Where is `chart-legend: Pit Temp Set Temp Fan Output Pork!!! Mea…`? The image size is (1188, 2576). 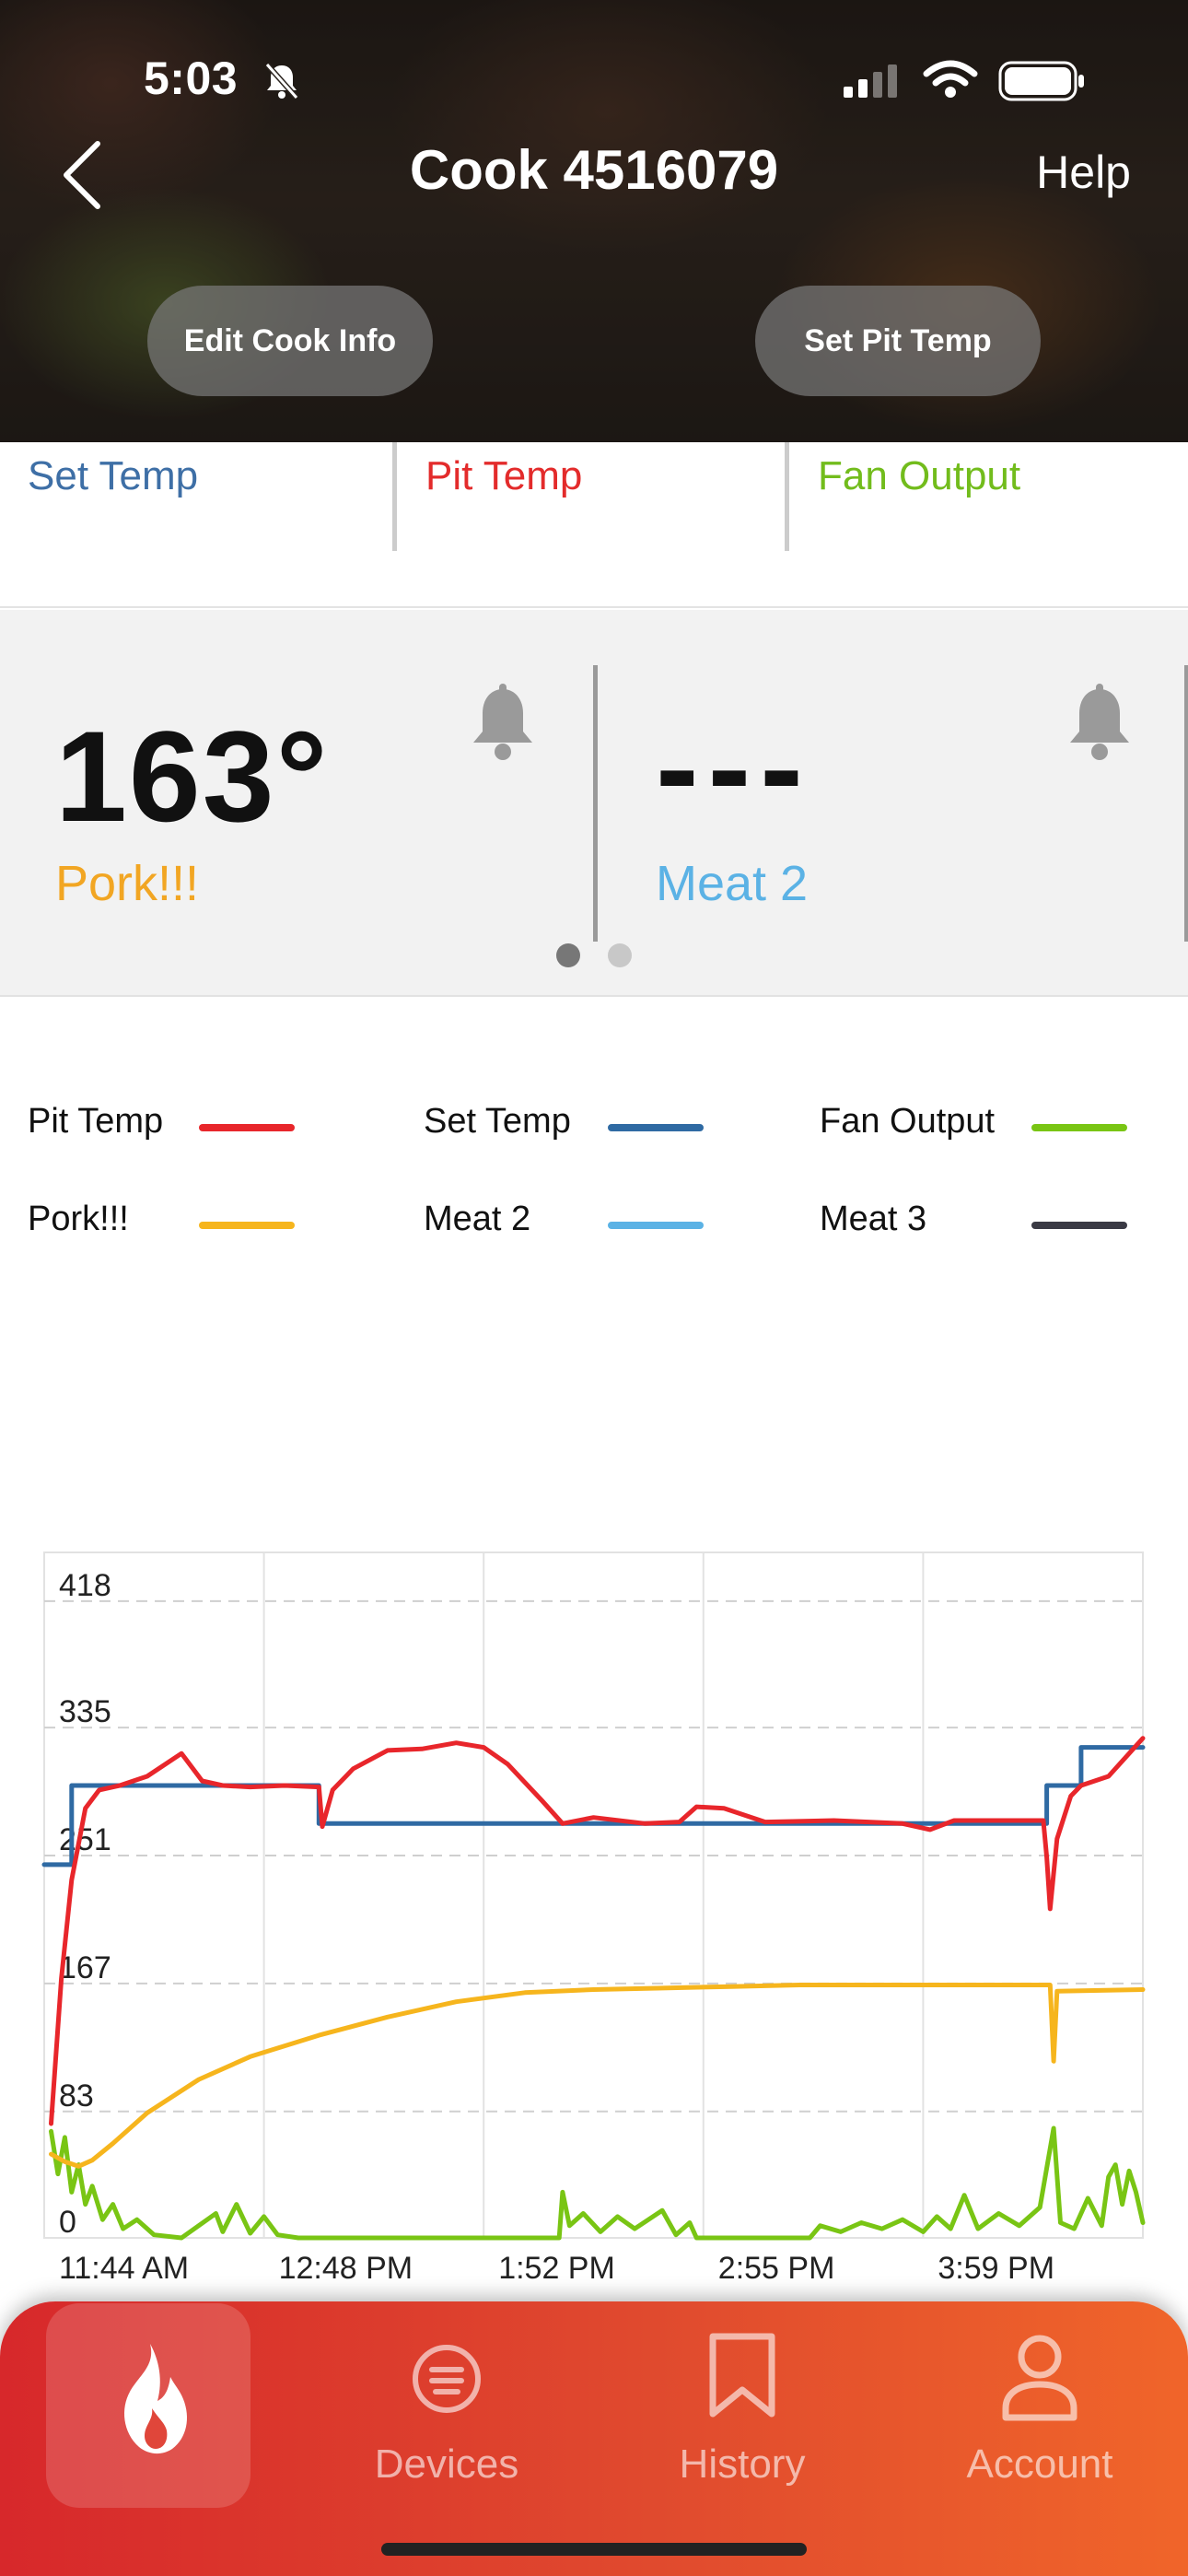
chart-legend: Pit Temp Set Temp Fan Output Pork!!! Mea… is located at coordinates (594, 1170).